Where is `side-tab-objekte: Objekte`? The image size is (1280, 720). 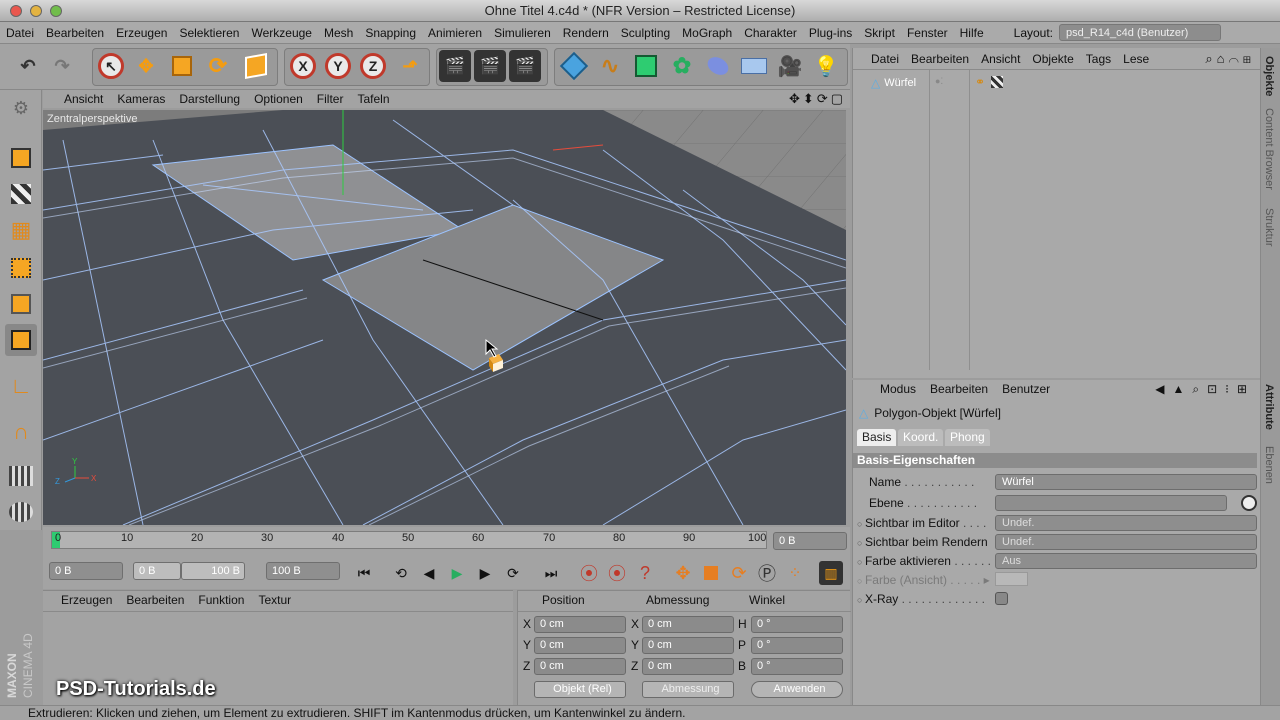
side-tab-objekte: Objekte is located at coordinates (1269, 76).